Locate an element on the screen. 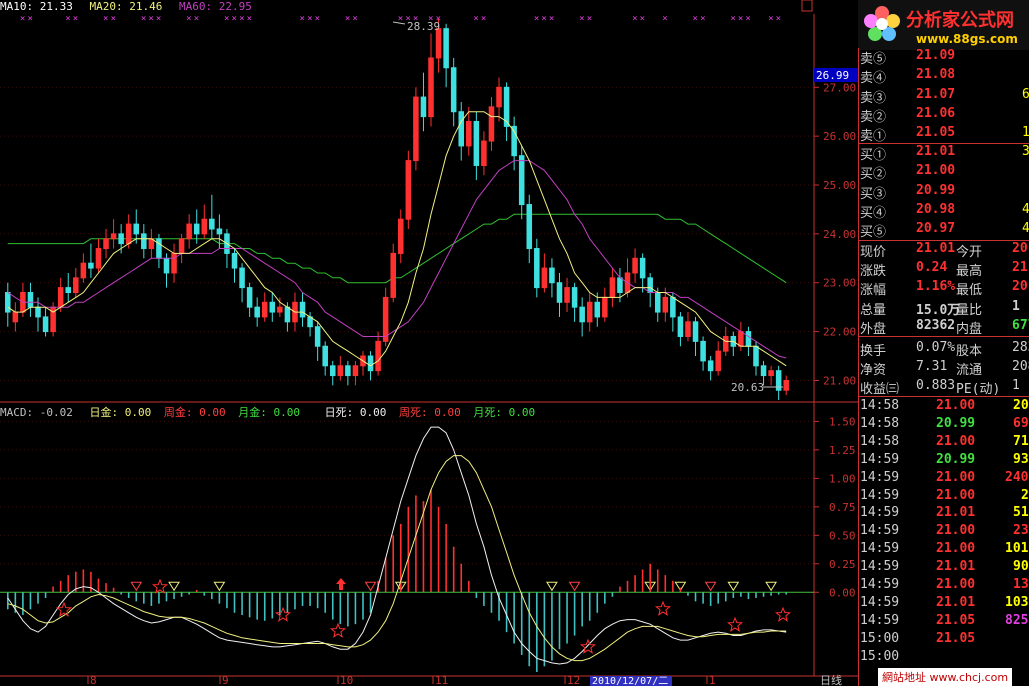 The image size is (1029, 686). macd-tick-label: 0.00 is located at coordinates (842, 592).